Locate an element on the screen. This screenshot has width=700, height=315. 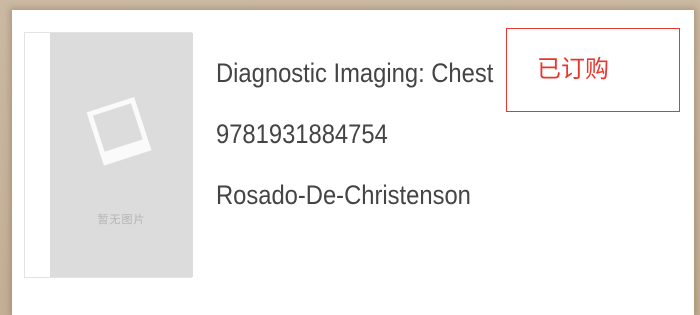
status-label: 已订购 is located at coordinates (573, 69).